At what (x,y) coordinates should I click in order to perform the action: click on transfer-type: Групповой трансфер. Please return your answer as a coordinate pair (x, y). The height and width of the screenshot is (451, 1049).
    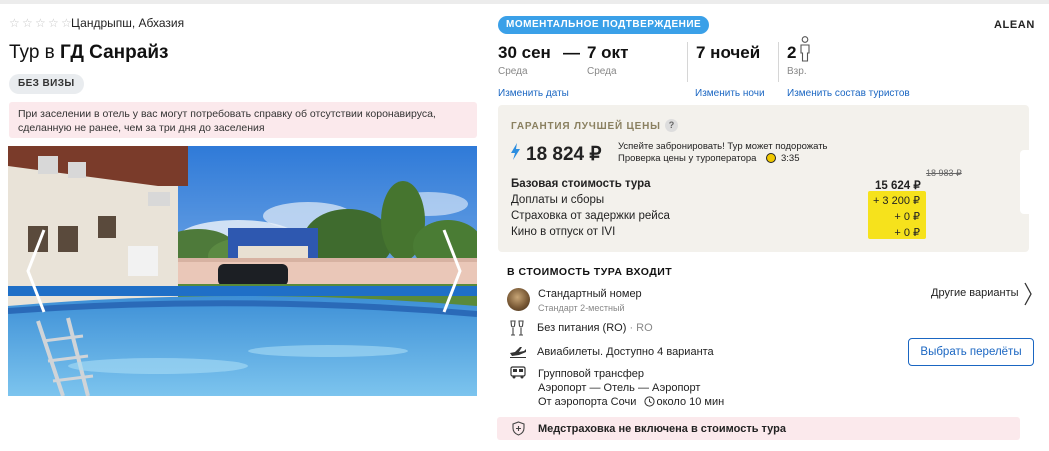
    Looking at the image, I should click on (591, 374).